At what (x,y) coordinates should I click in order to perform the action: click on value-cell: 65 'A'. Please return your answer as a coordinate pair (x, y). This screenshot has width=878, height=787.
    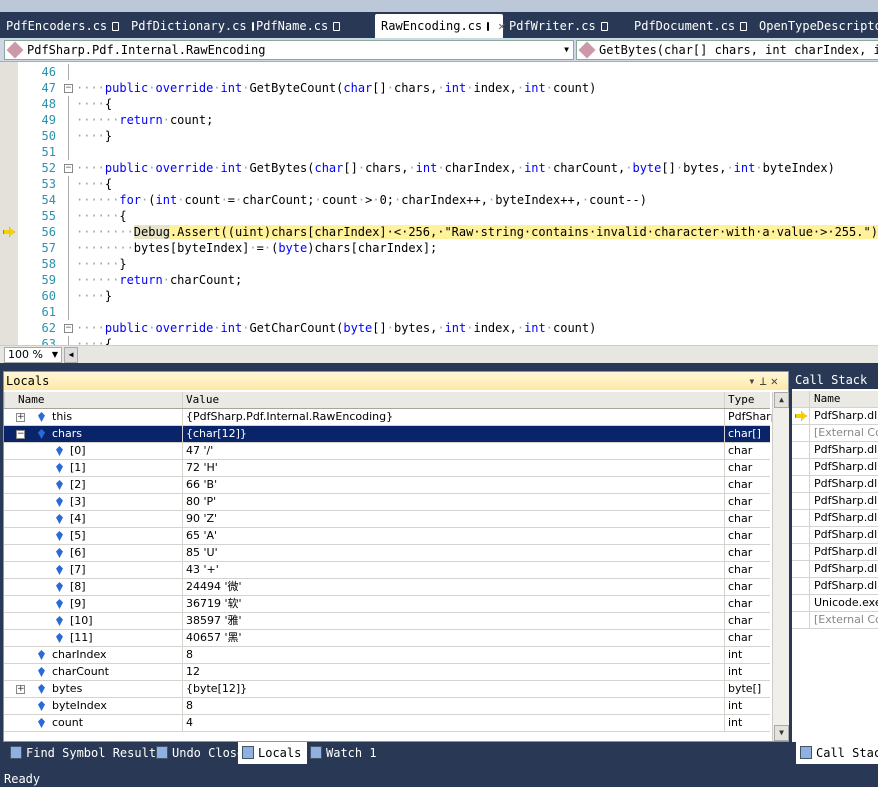
    Looking at the image, I should click on (453, 536).